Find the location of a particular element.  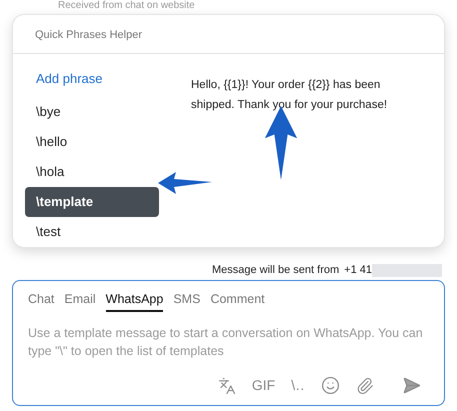

phrase-item: \template is located at coordinates (92, 202).